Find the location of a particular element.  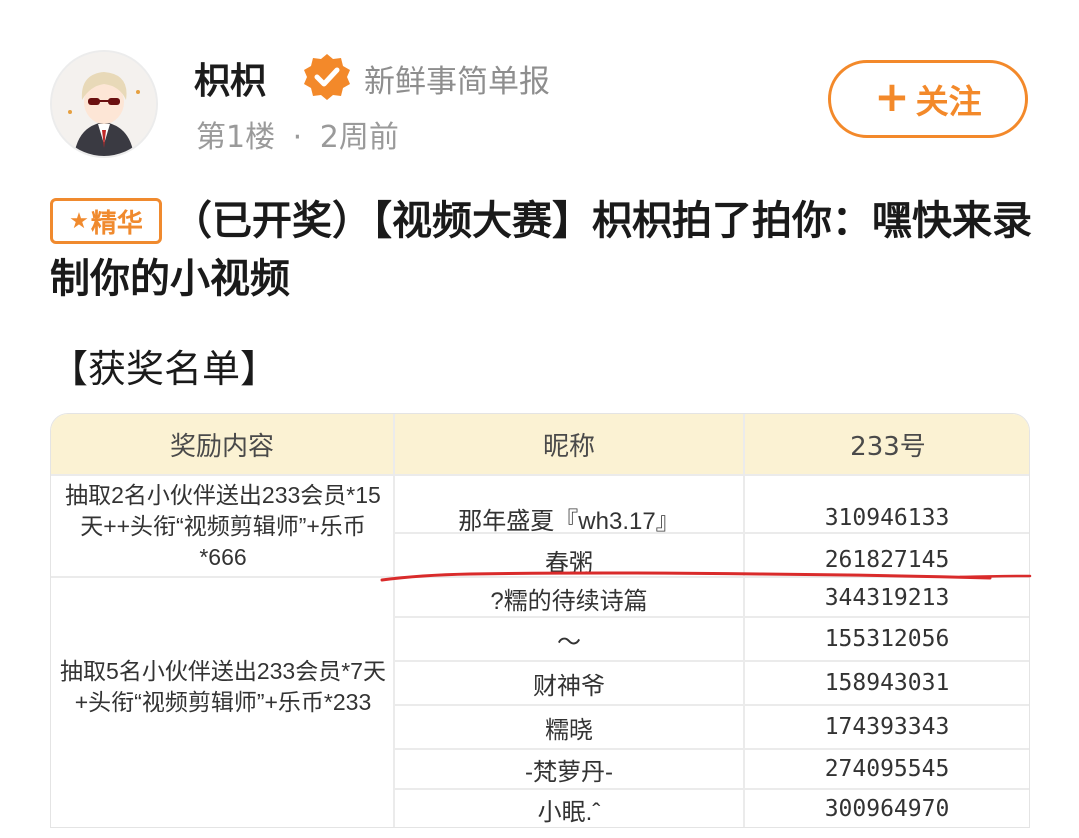

verified-badge-icon is located at coordinates (327, 77).